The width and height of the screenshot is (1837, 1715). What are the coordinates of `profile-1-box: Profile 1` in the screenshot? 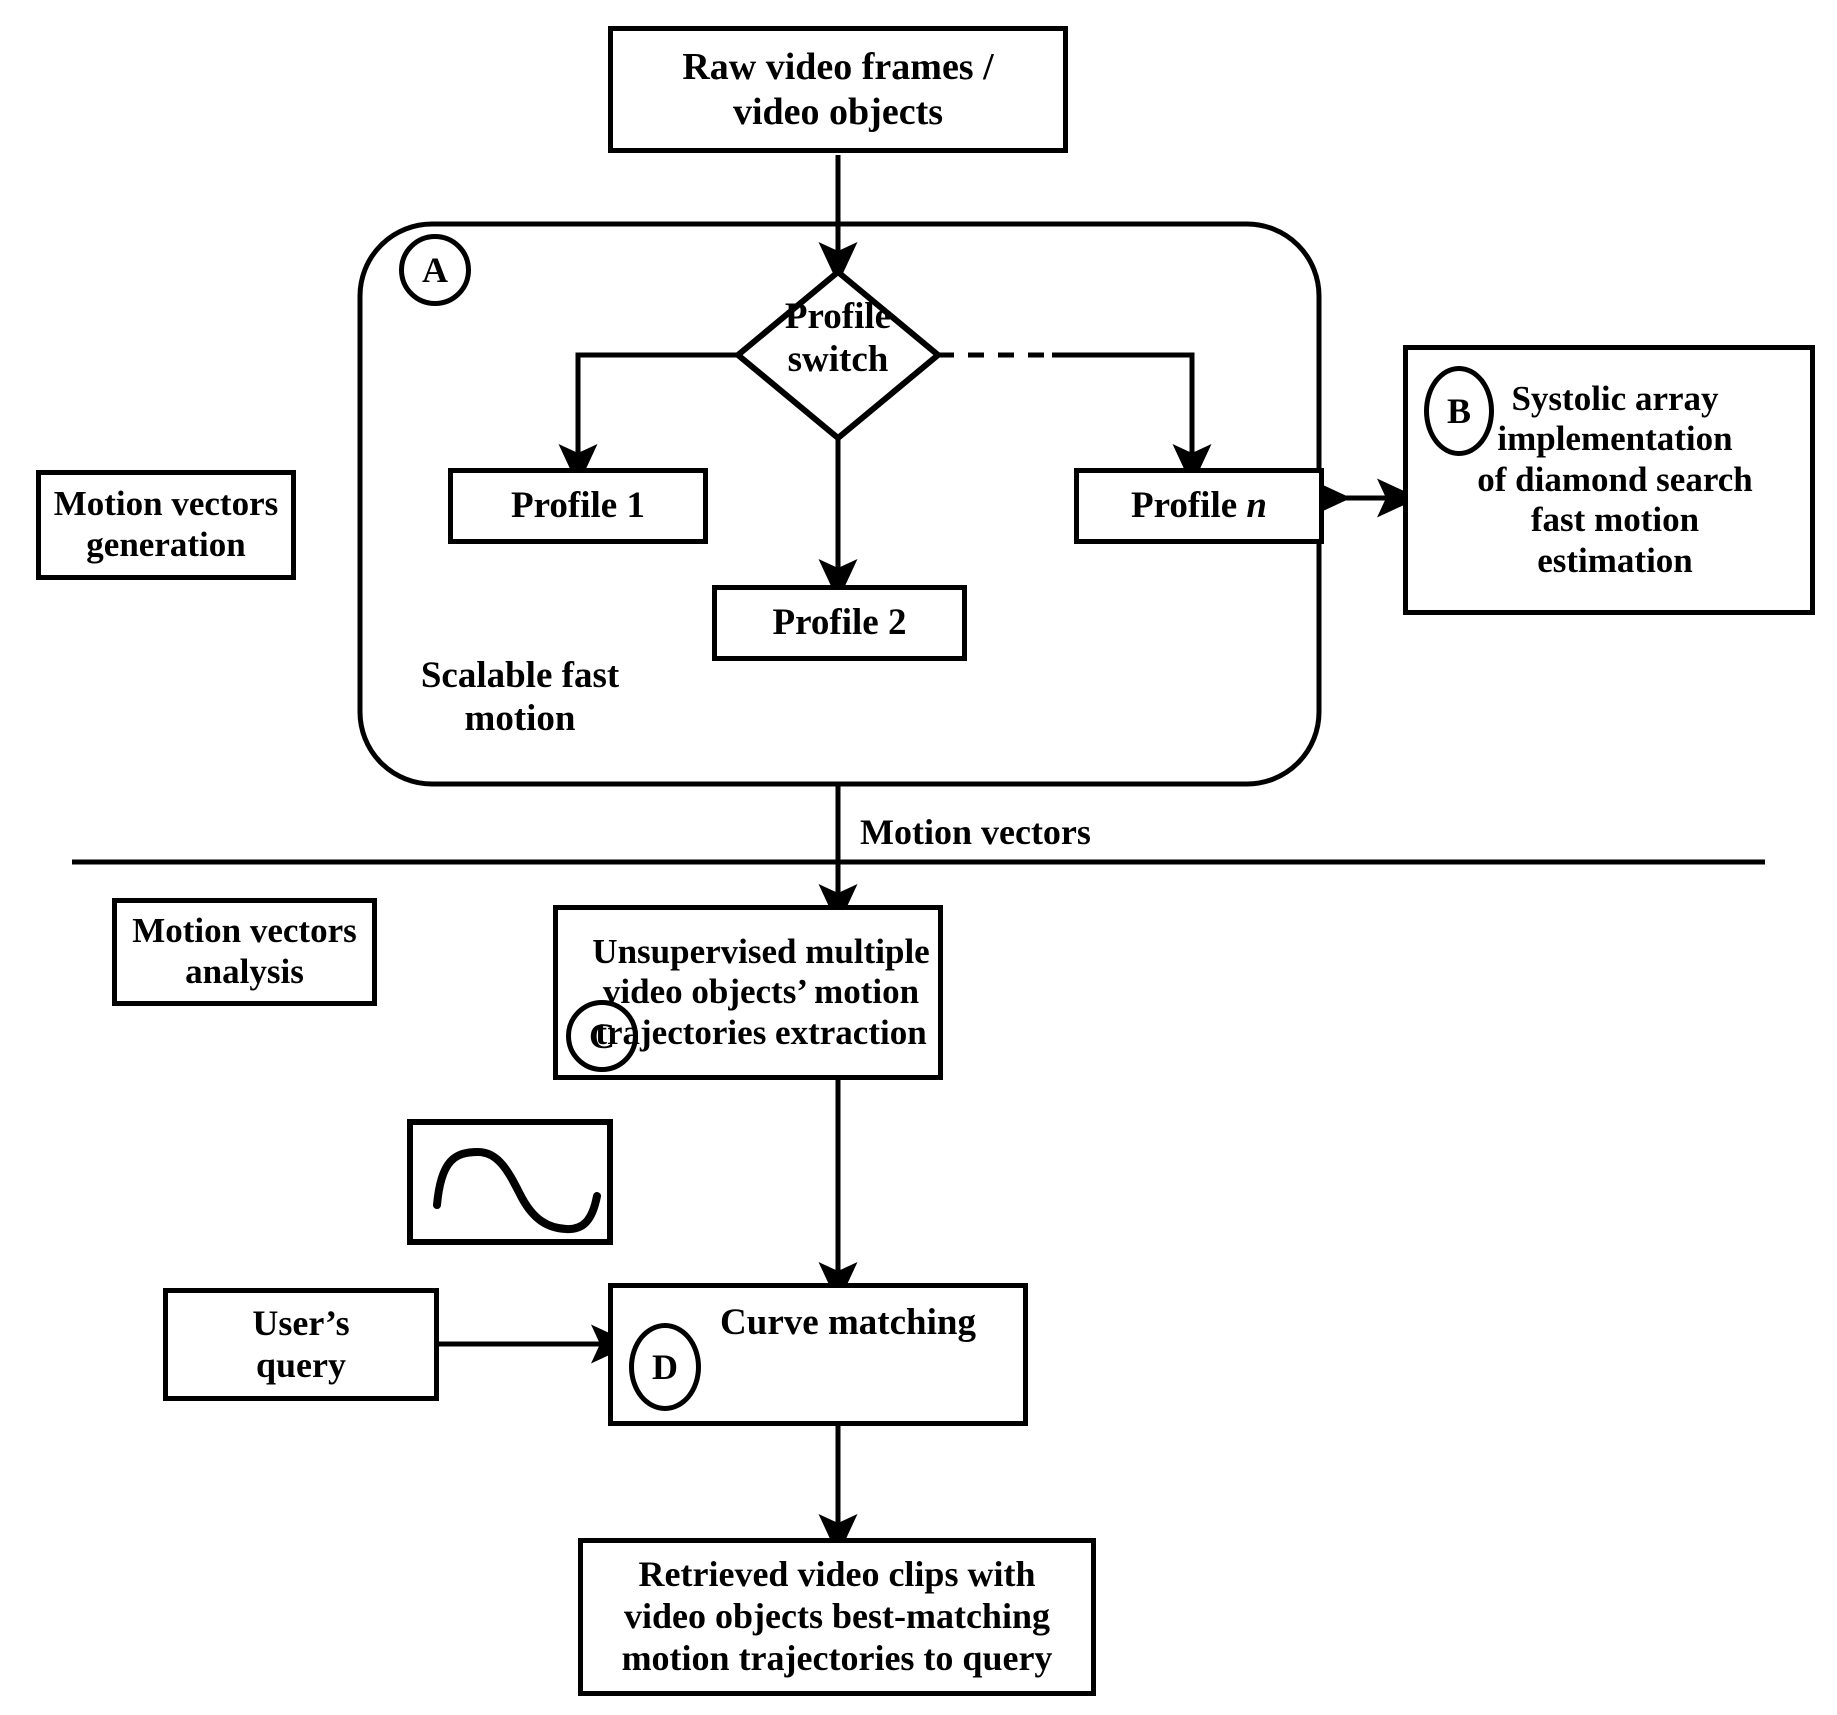 It's located at (578, 506).